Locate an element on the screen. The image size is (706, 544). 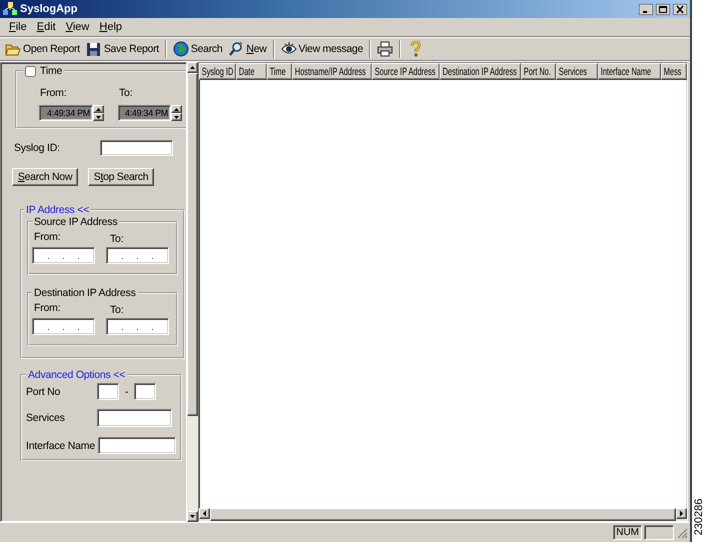
column-header: Date is located at coordinates (251, 71).